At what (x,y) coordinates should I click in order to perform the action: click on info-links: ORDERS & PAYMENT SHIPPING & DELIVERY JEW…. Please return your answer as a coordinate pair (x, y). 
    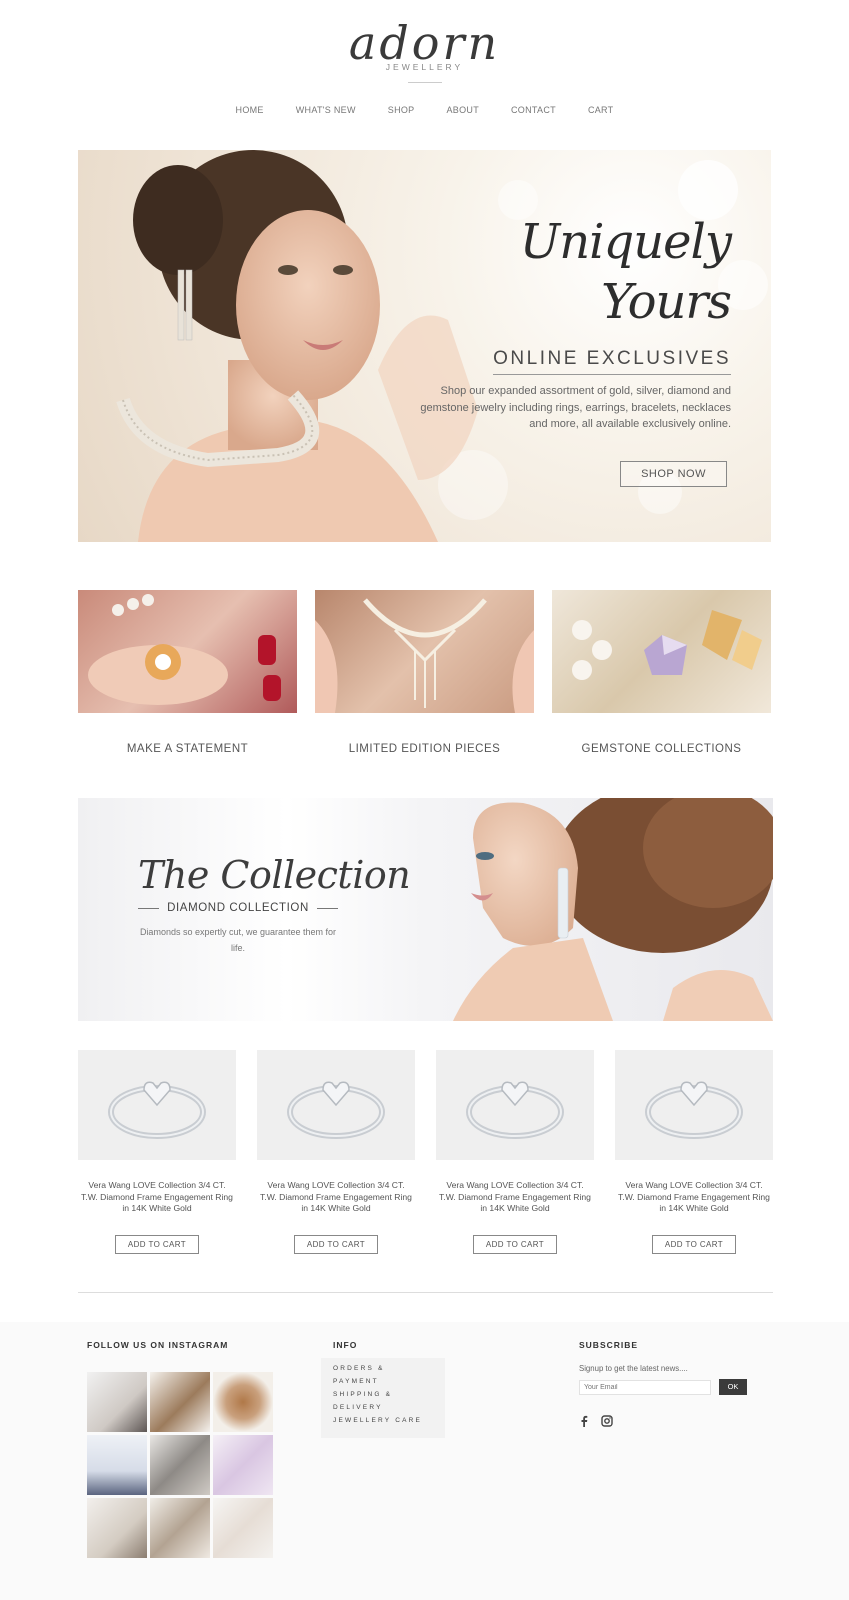
    Looking at the image, I should click on (383, 1398).